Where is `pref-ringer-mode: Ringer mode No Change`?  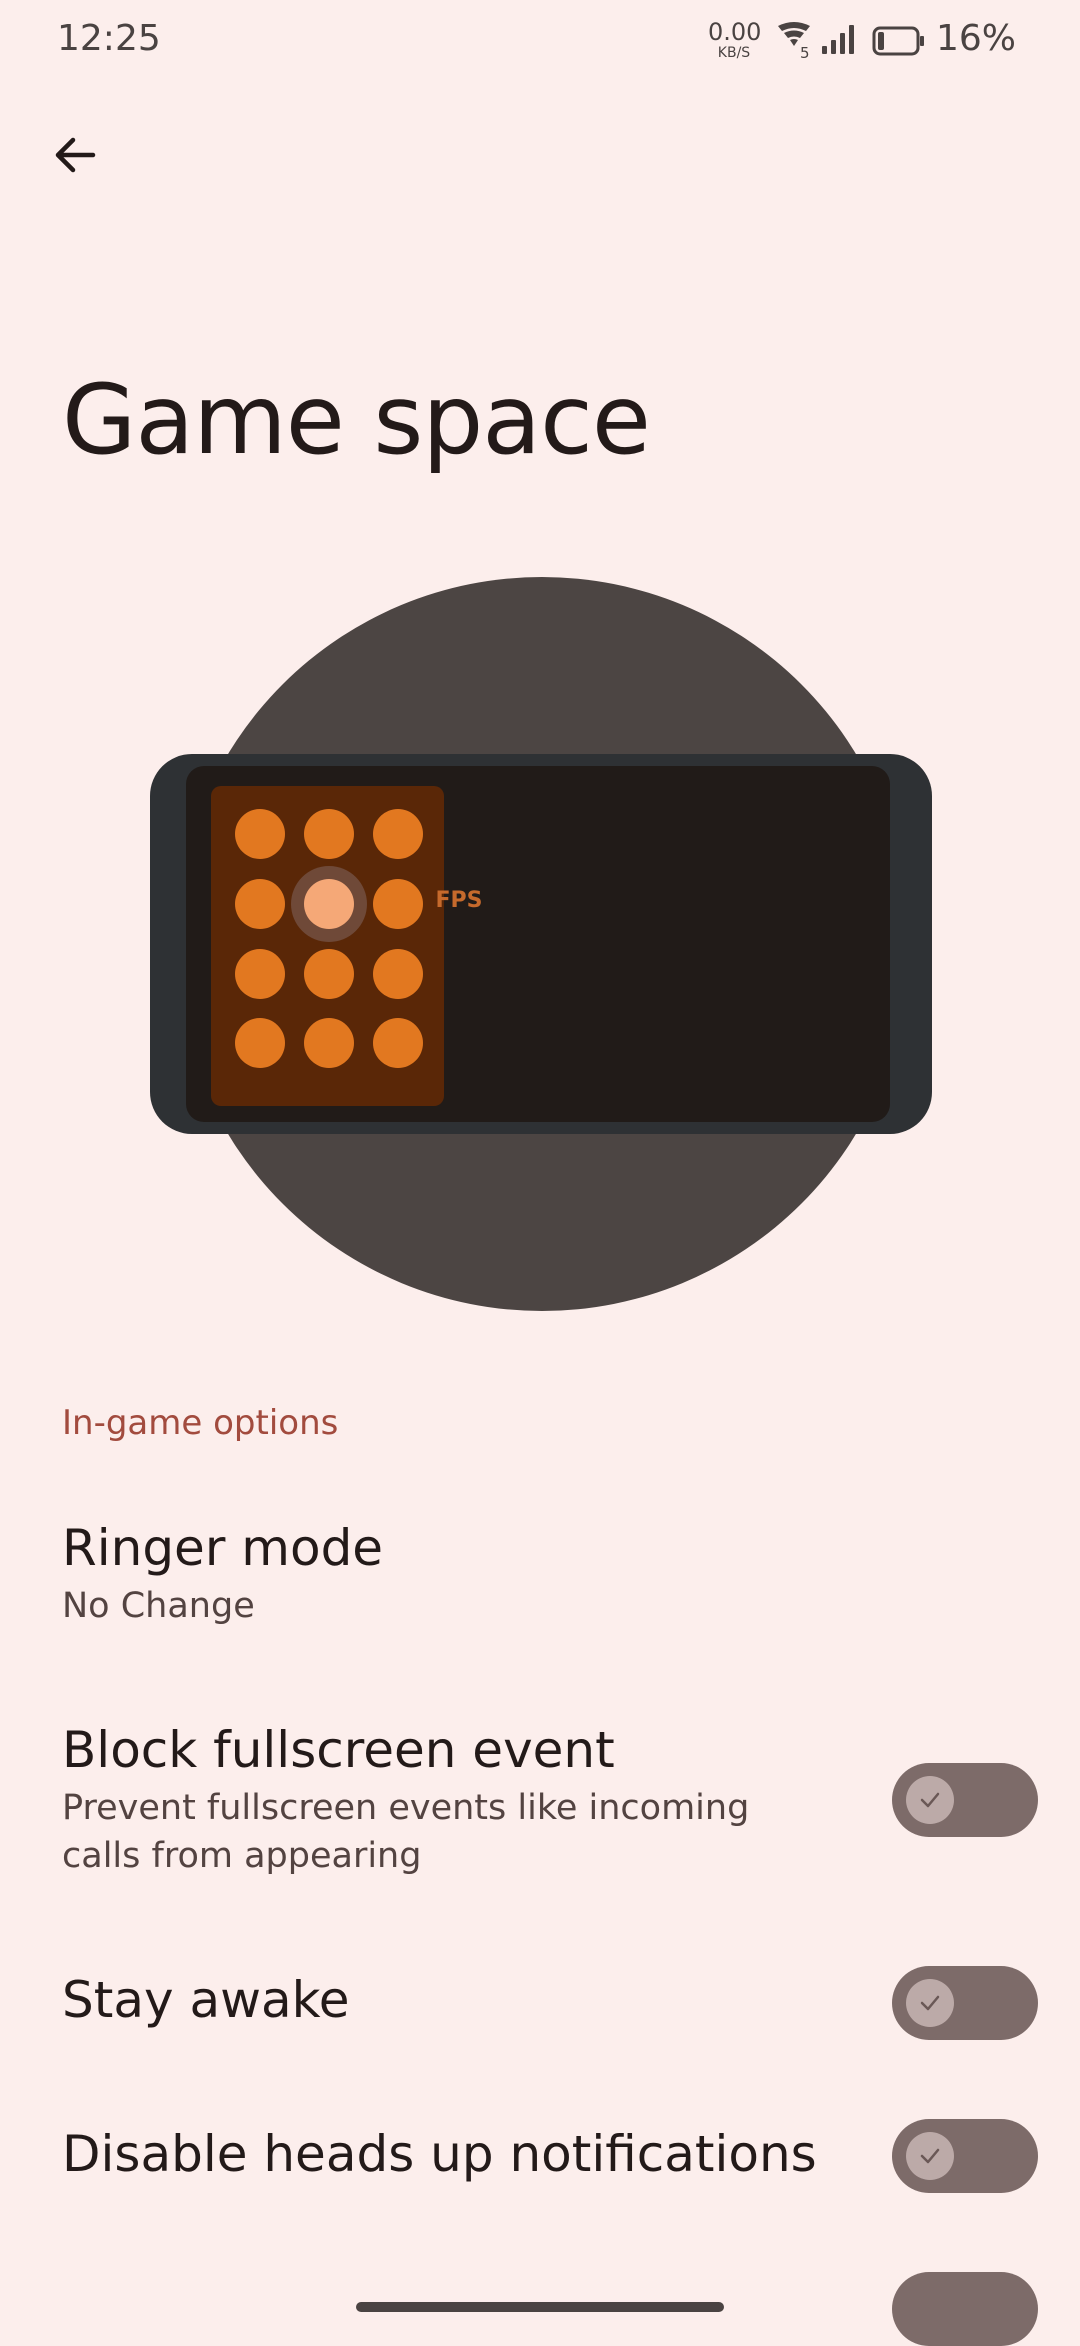
pref-ringer-mode: Ringer mode No Change is located at coordinates (222, 1574).